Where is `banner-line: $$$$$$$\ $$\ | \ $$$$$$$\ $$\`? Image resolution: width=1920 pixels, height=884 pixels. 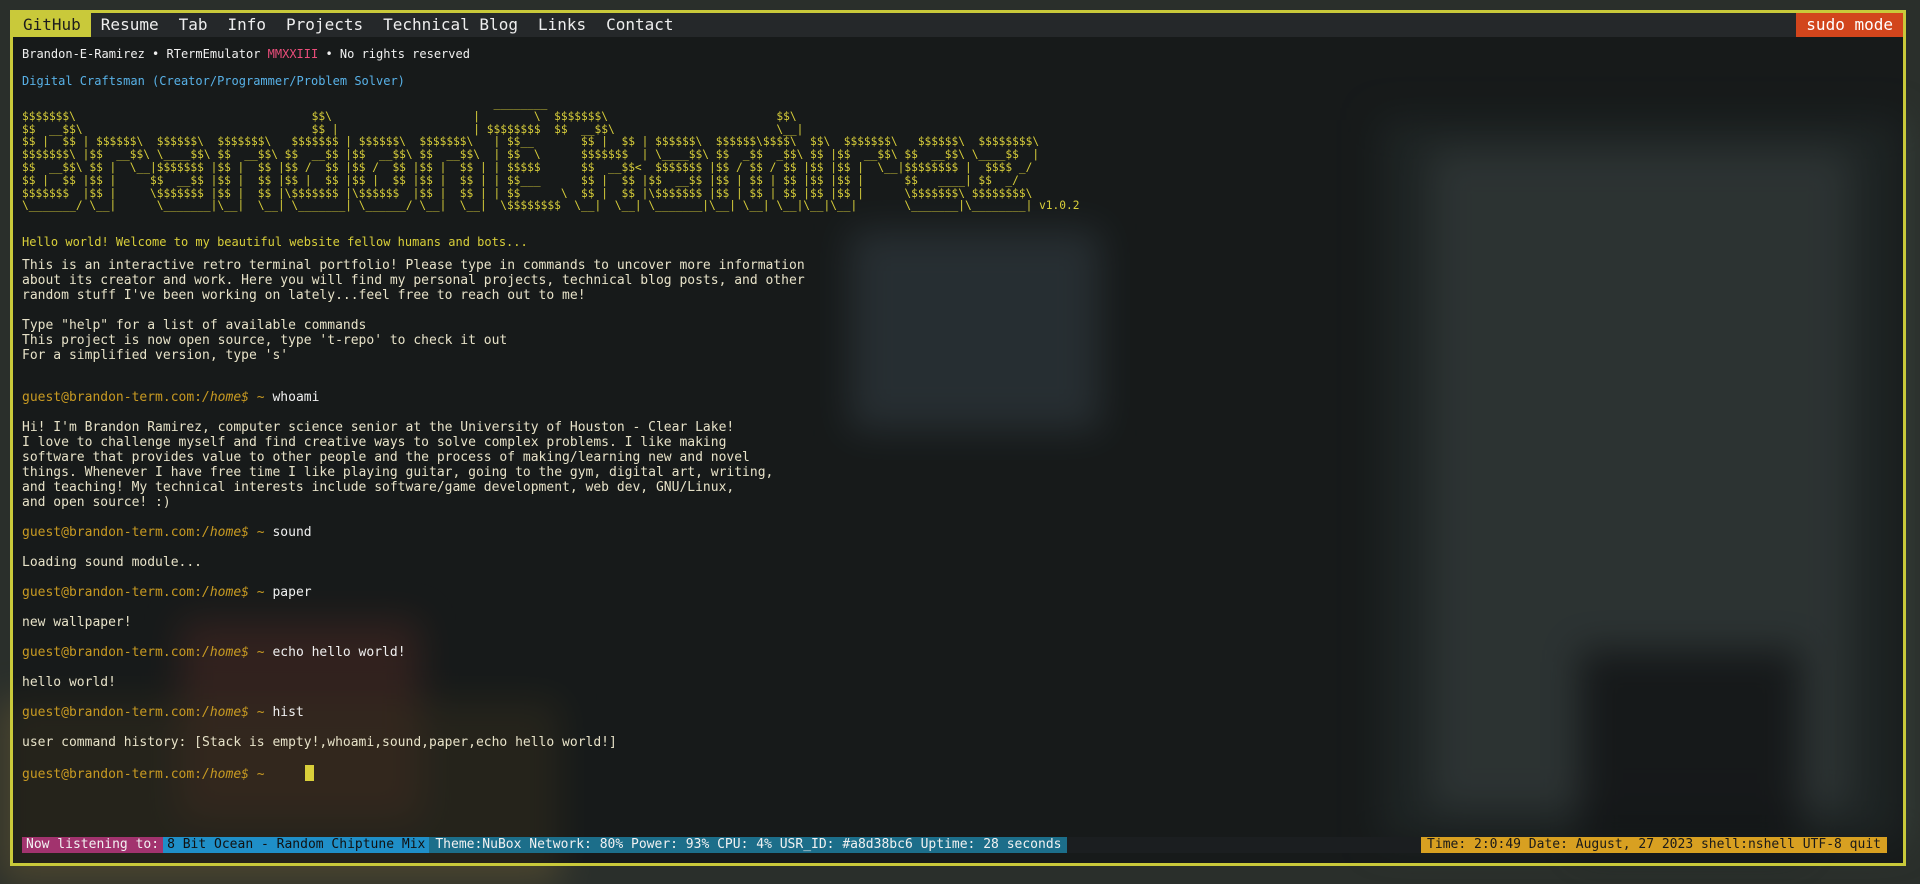 banner-line: $$$$$$$\ $$\ | \ $$$$$$$\ $$\ is located at coordinates (409, 116).